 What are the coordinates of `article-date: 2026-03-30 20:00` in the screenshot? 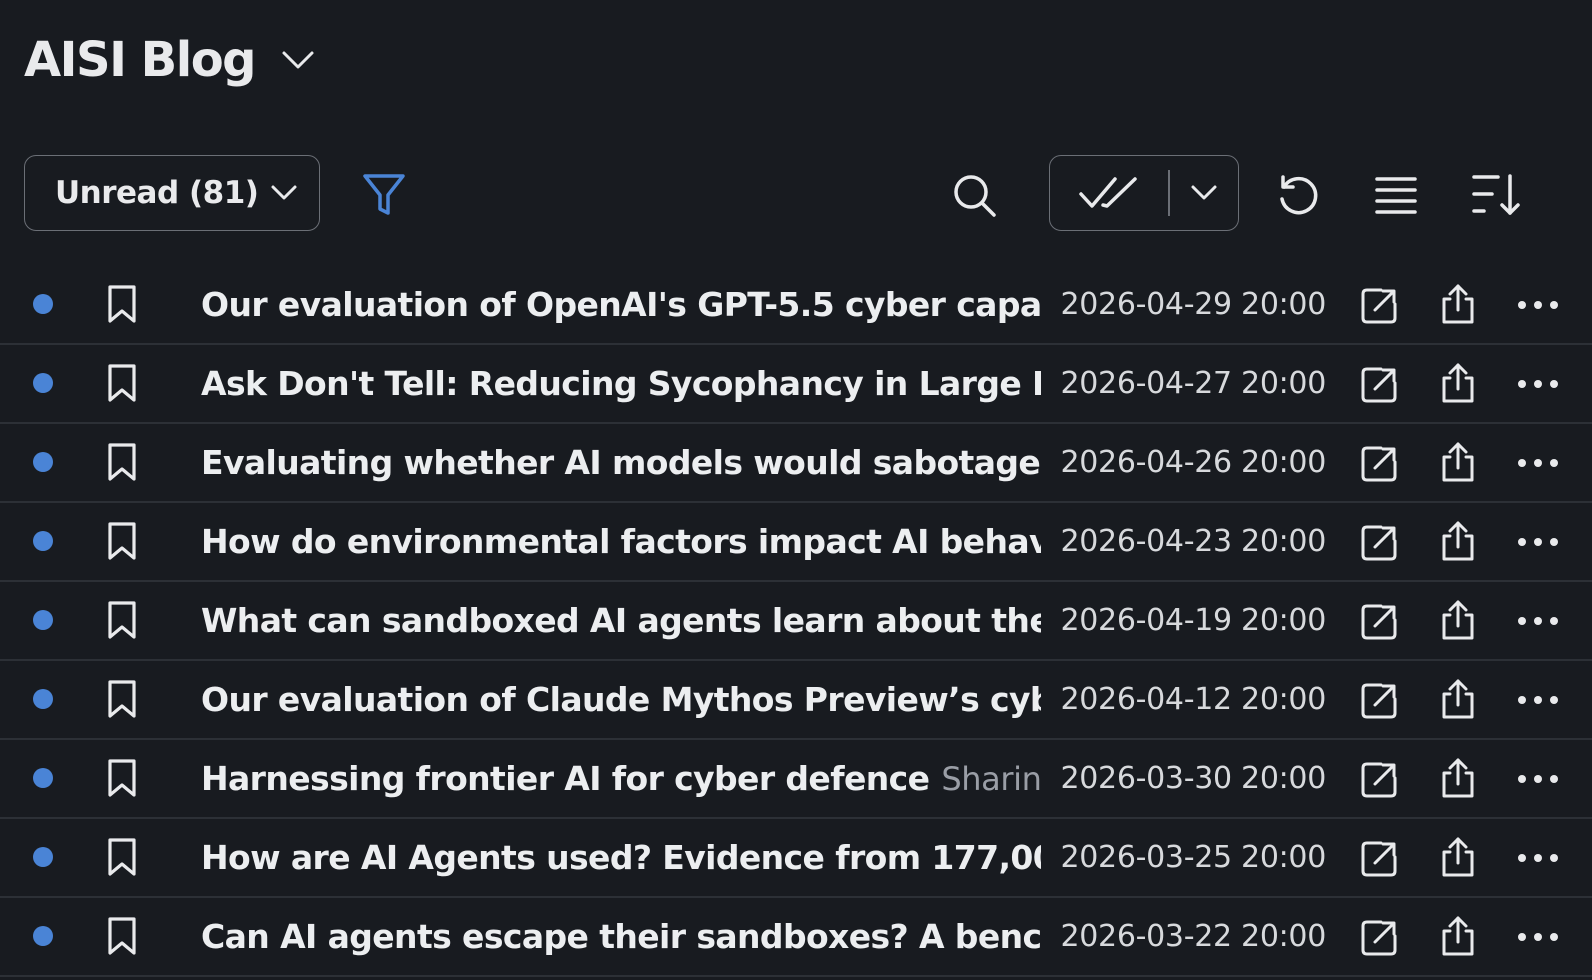 It's located at (1184, 778).